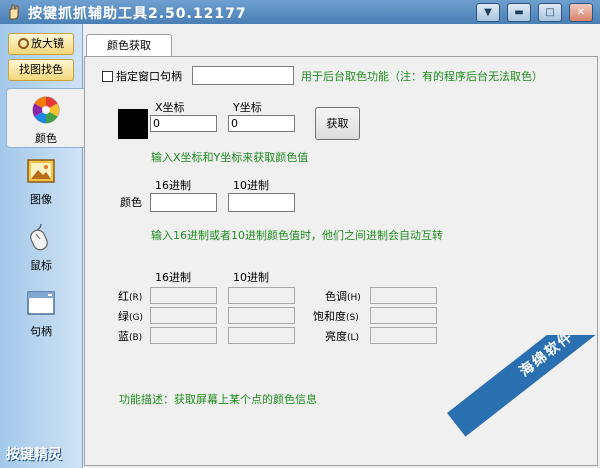 This screenshot has height=468, width=600. What do you see at coordinates (137, 14) in the screenshot?
I see `window-title: 按键抓抓辅助工具2.50.12177` at bounding box center [137, 14].